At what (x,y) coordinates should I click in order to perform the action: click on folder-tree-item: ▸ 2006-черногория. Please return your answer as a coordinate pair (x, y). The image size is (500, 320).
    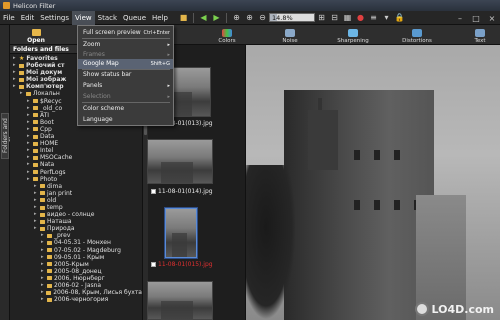
    Looking at the image, I should click on (76, 299).